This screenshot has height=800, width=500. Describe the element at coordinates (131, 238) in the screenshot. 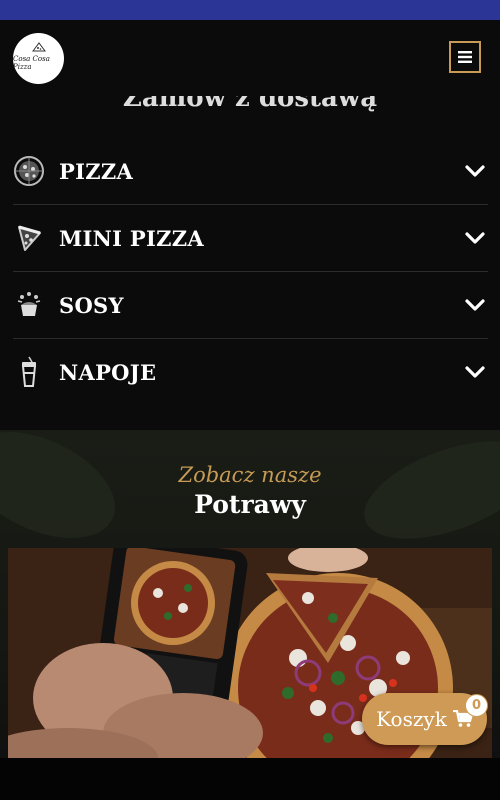

I see `category-label: MINI PIZZA` at that location.